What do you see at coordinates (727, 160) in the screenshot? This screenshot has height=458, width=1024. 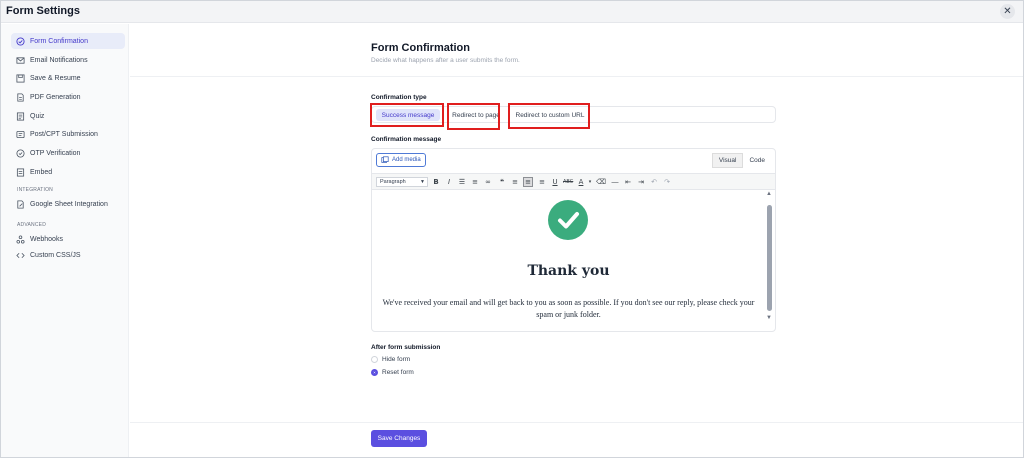 I see `tab-visual: Visual` at bounding box center [727, 160].